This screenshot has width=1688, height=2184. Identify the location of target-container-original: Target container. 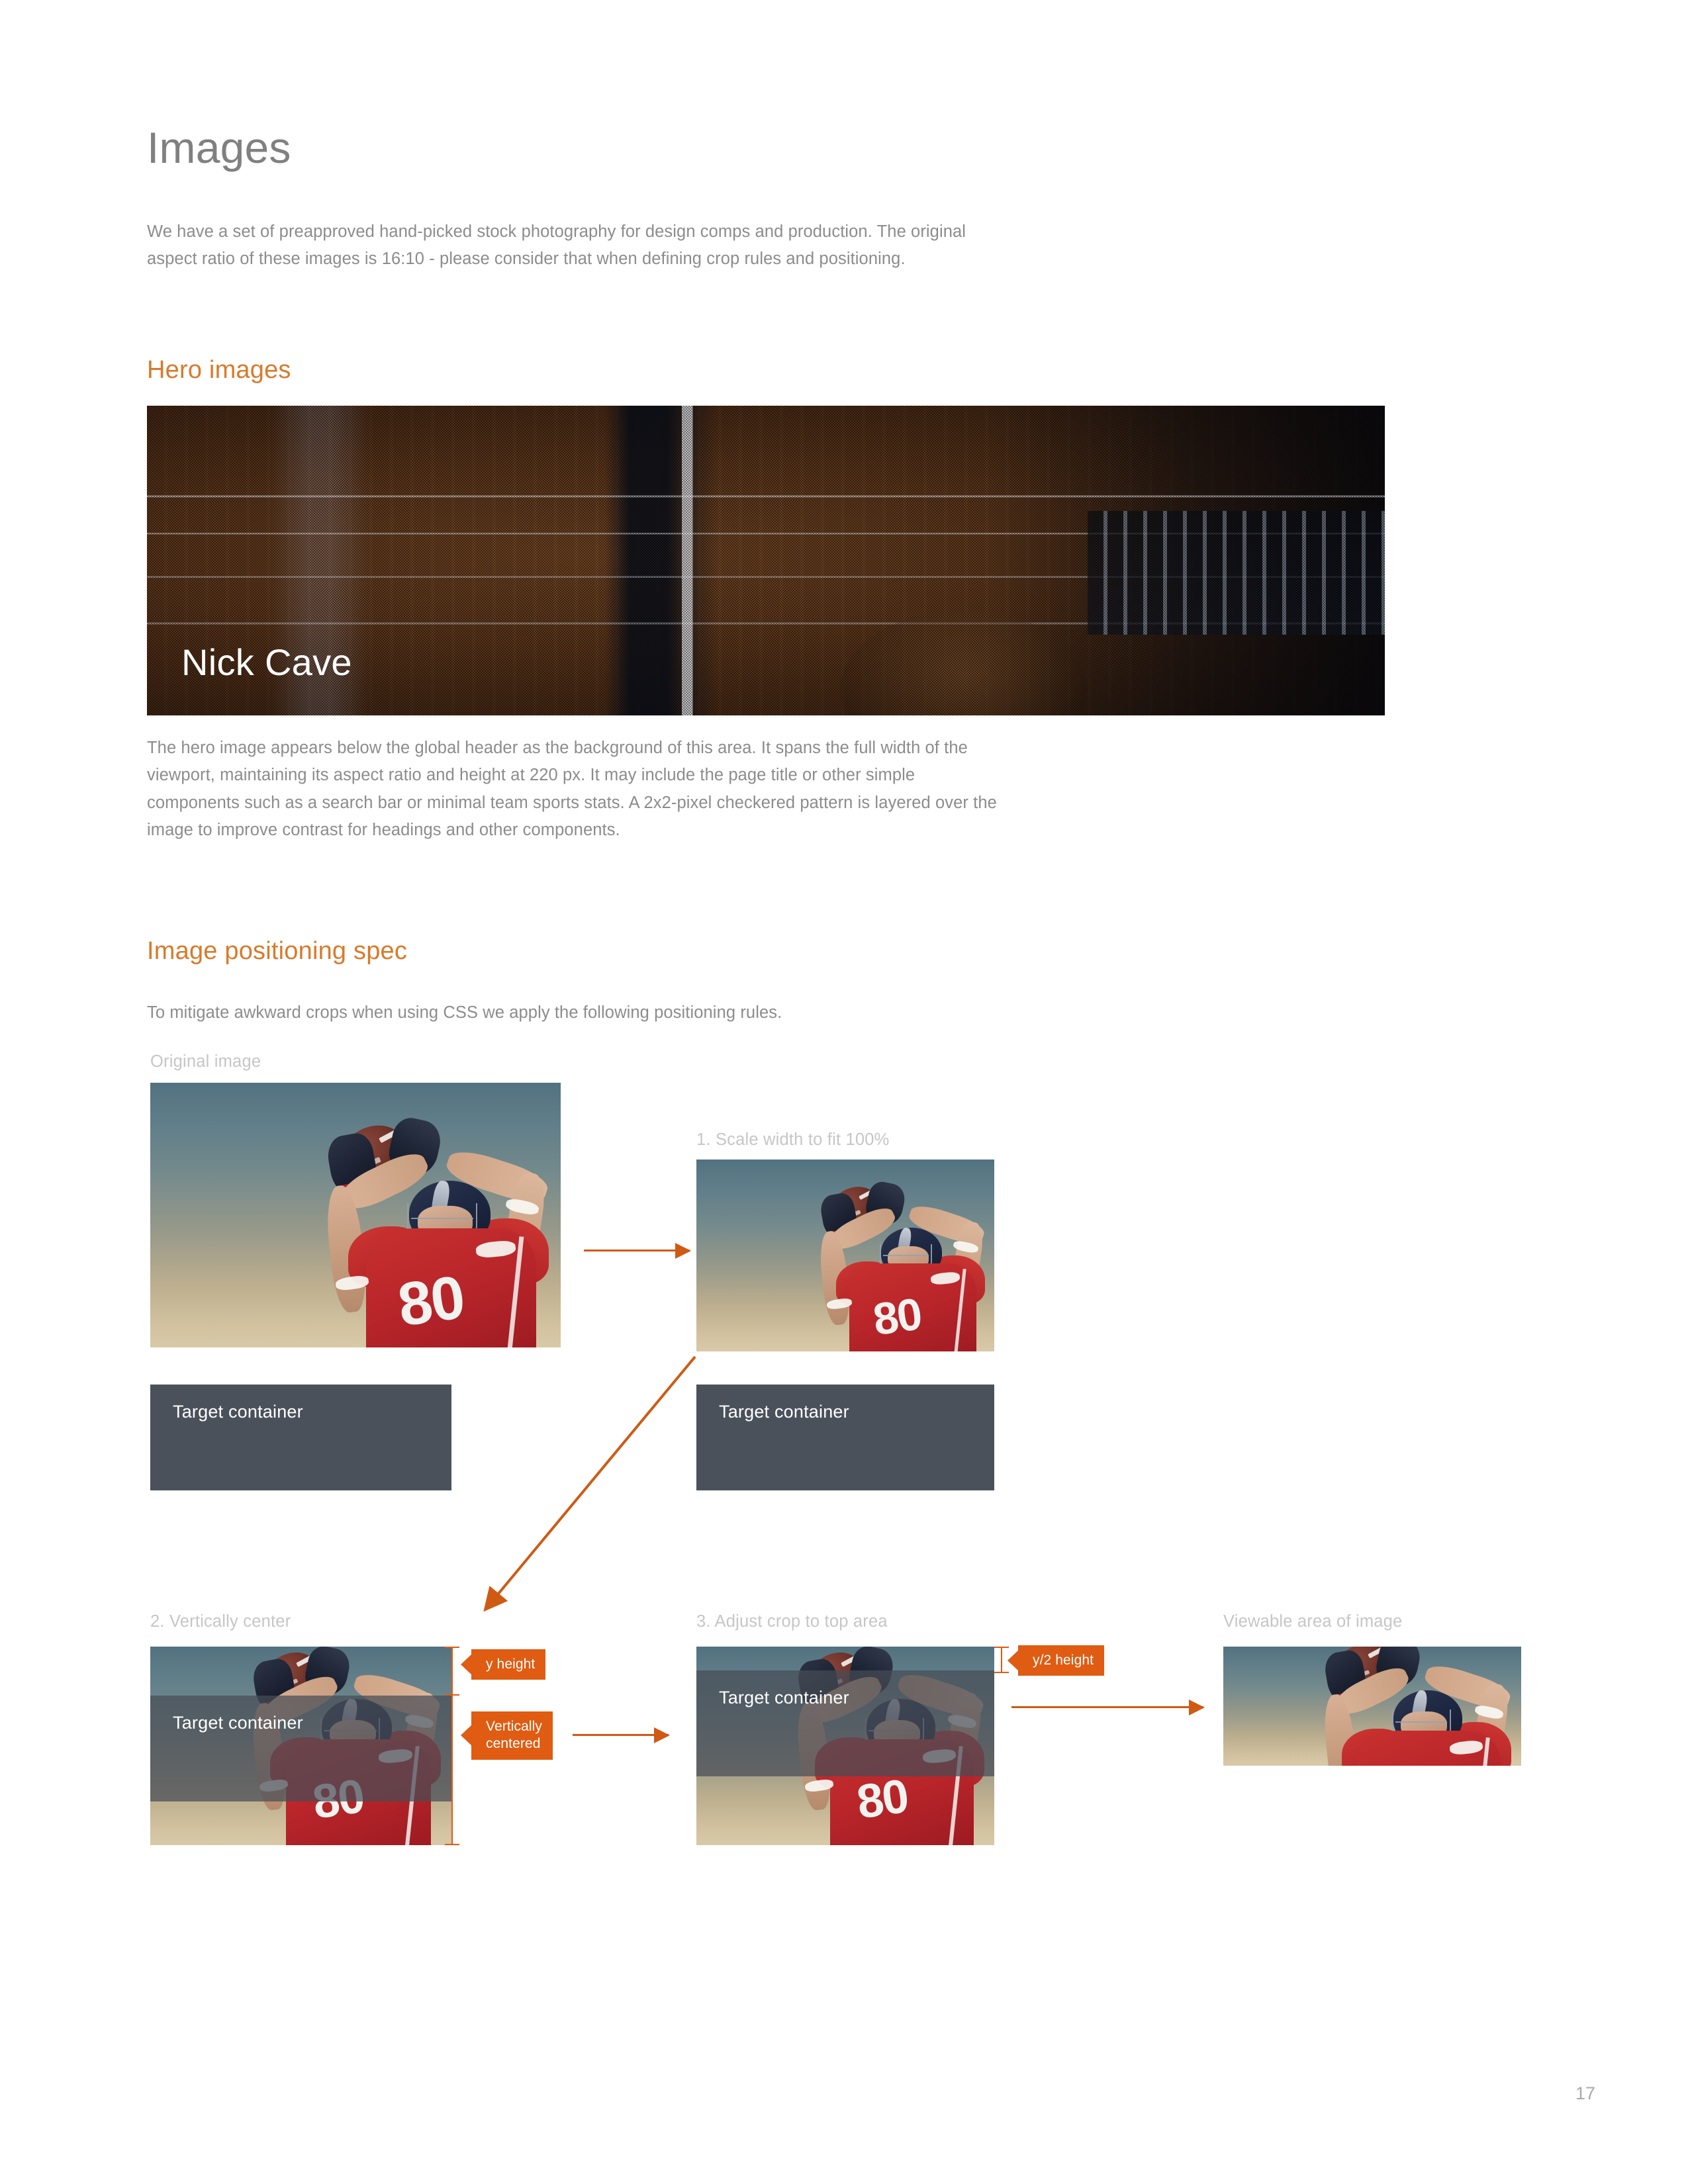
(300, 1437).